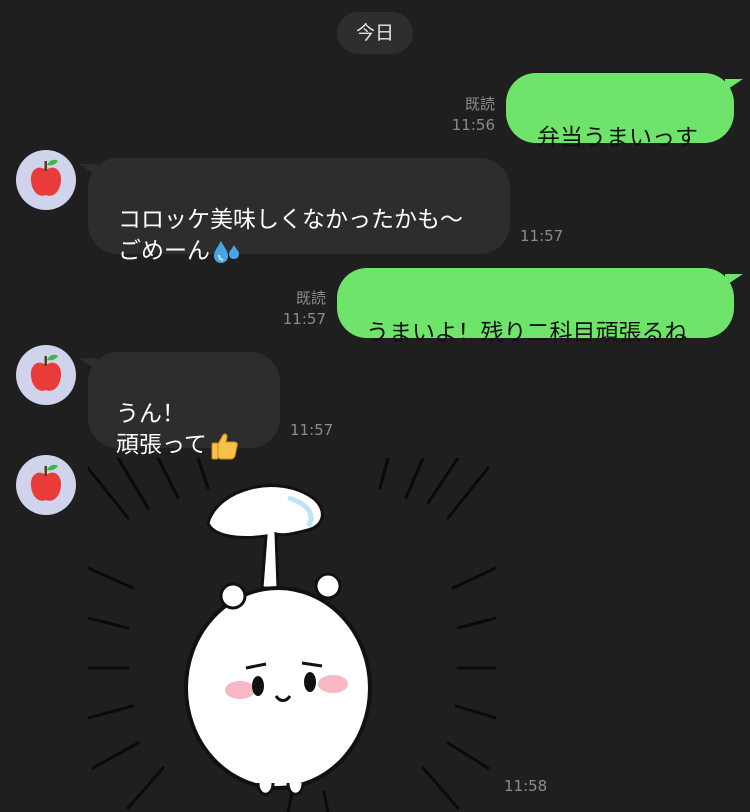  I want to click on message-bubble-outgoing: 弁当うまいっす, so click(624, 112).